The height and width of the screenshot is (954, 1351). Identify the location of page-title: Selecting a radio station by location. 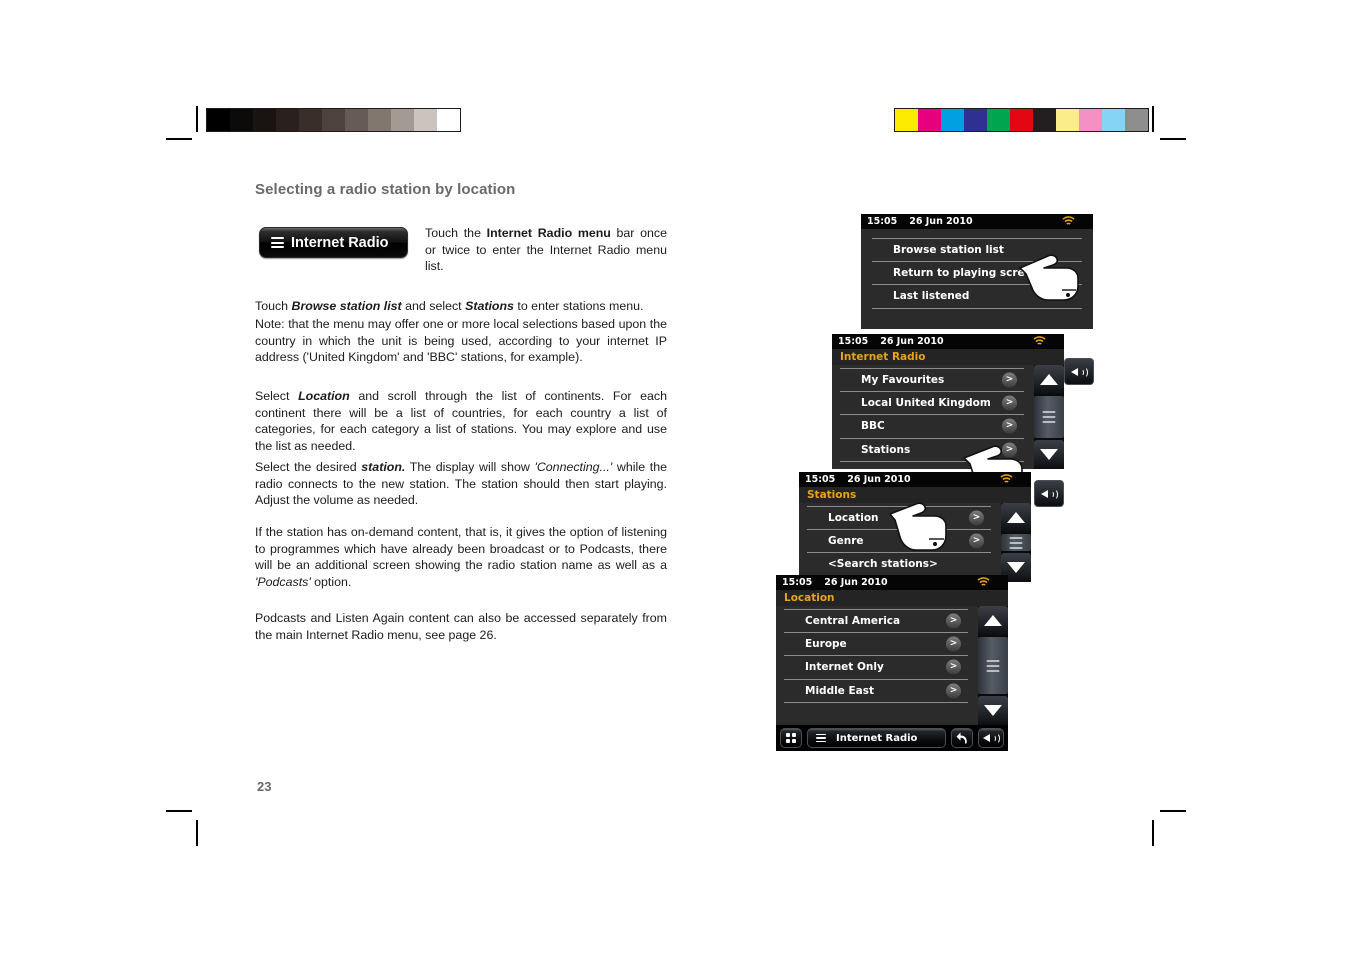
(385, 189).